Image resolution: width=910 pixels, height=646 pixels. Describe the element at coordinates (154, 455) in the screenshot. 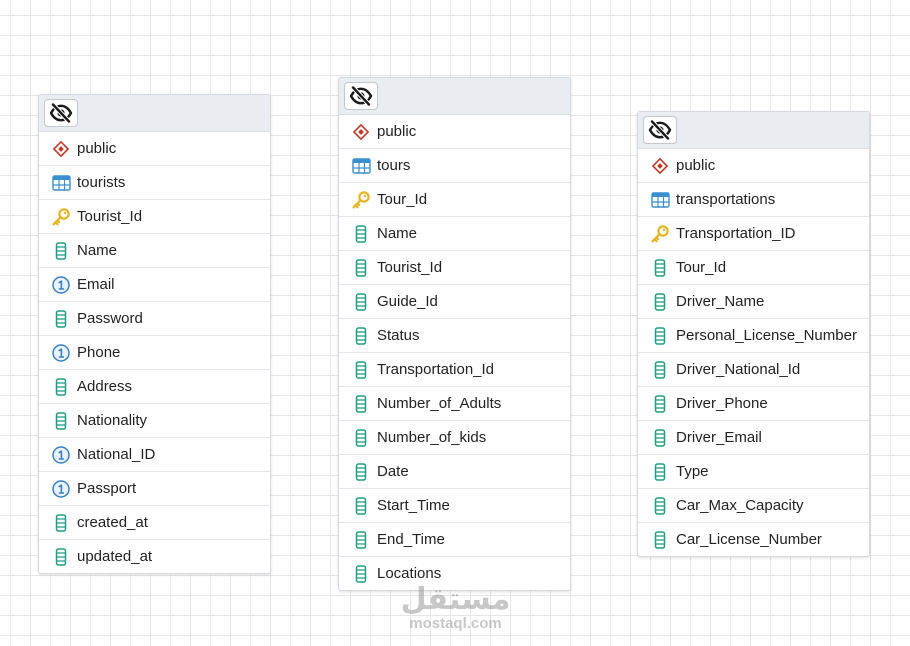

I see `column-row: National_ID` at that location.